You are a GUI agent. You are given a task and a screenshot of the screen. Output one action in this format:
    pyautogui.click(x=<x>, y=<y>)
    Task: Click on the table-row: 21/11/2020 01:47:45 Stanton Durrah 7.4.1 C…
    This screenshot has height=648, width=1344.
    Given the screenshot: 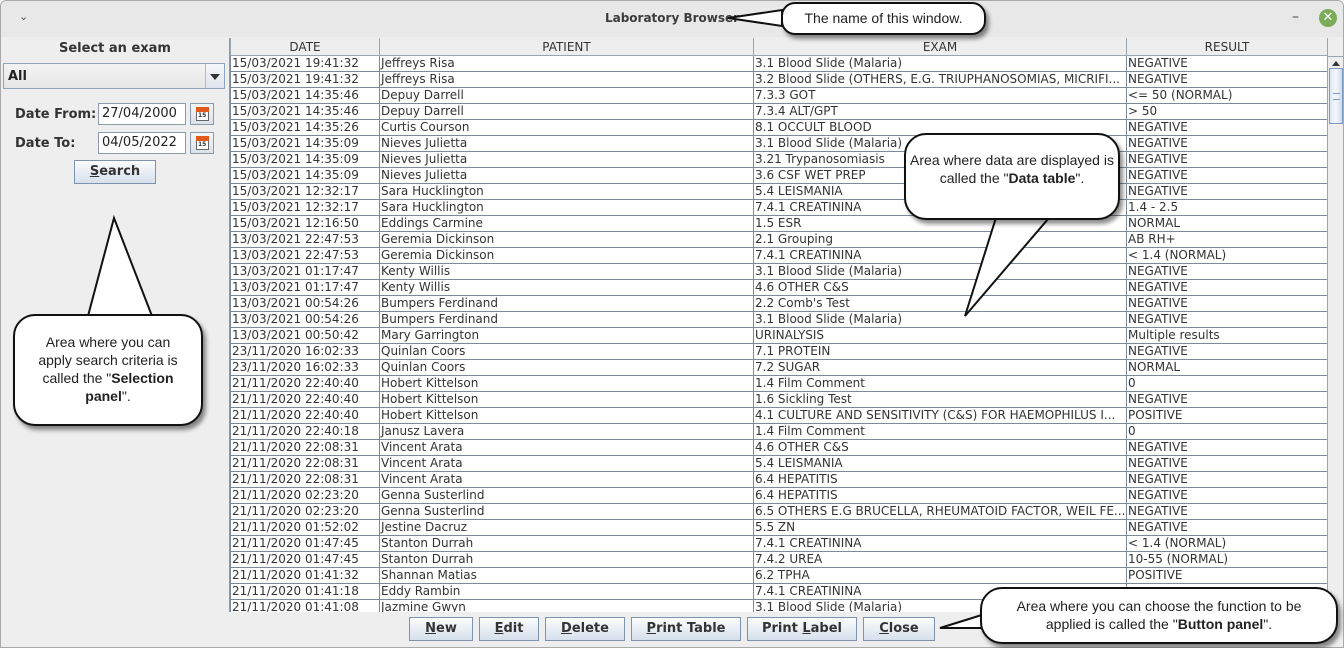 What is the action you would take?
    pyautogui.click(x=779, y=543)
    